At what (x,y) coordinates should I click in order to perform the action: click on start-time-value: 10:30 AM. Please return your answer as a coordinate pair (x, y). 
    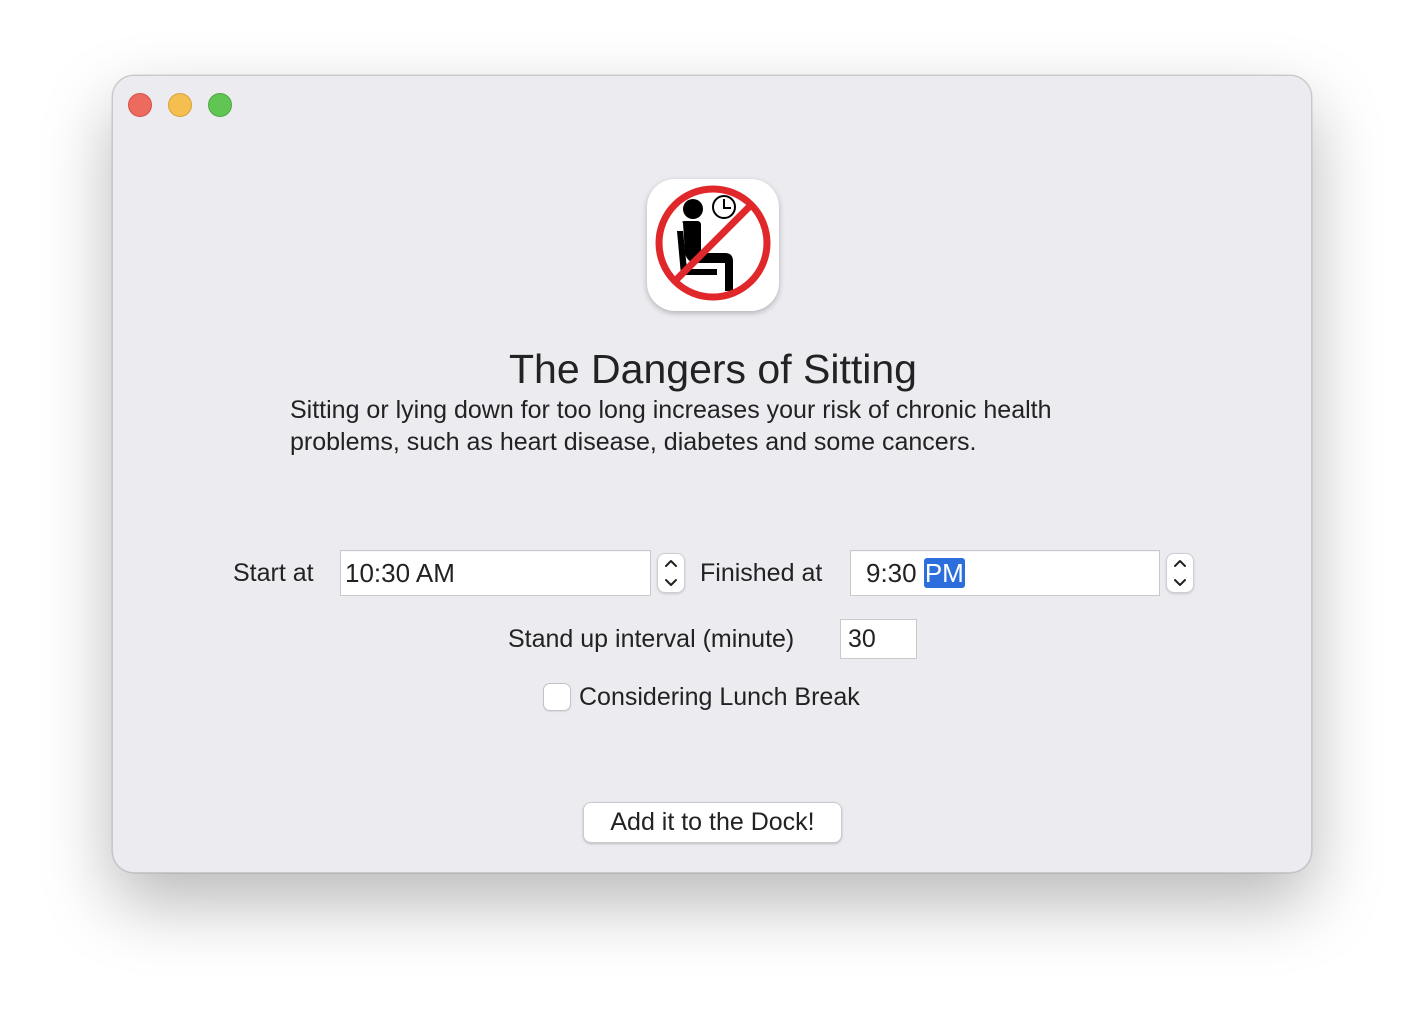
    Looking at the image, I should click on (400, 573).